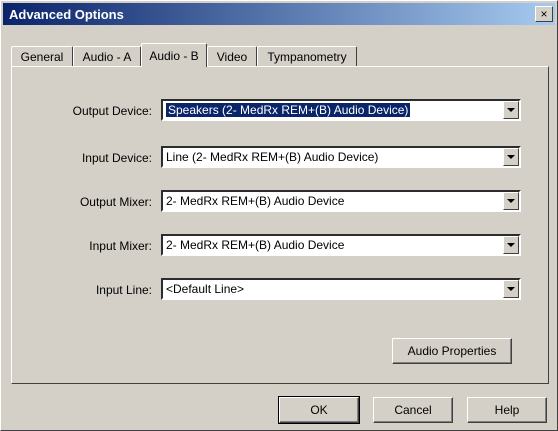  I want to click on close-button: ×, so click(544, 14).